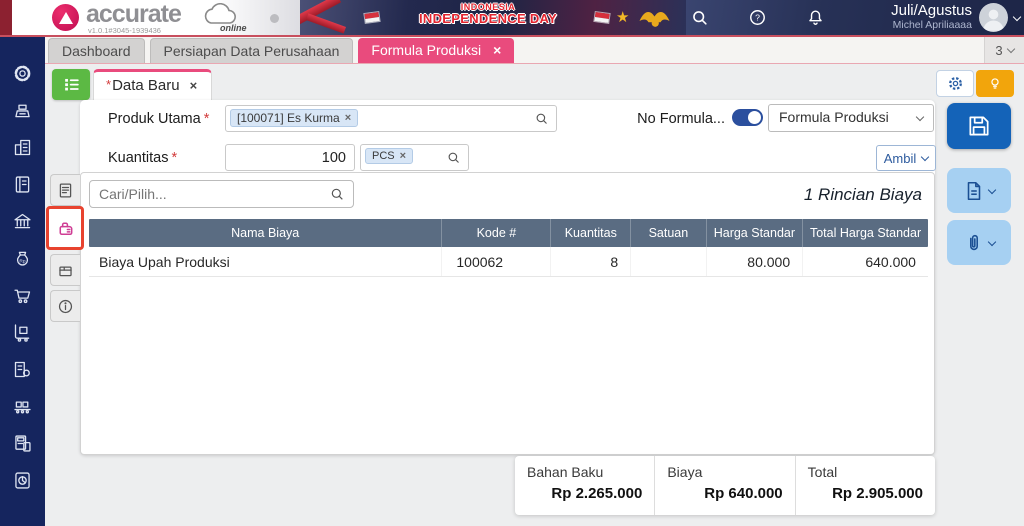  I want to click on user-menu: Juli/Agustus Michel Apriliaaaa, so click(931, 16).